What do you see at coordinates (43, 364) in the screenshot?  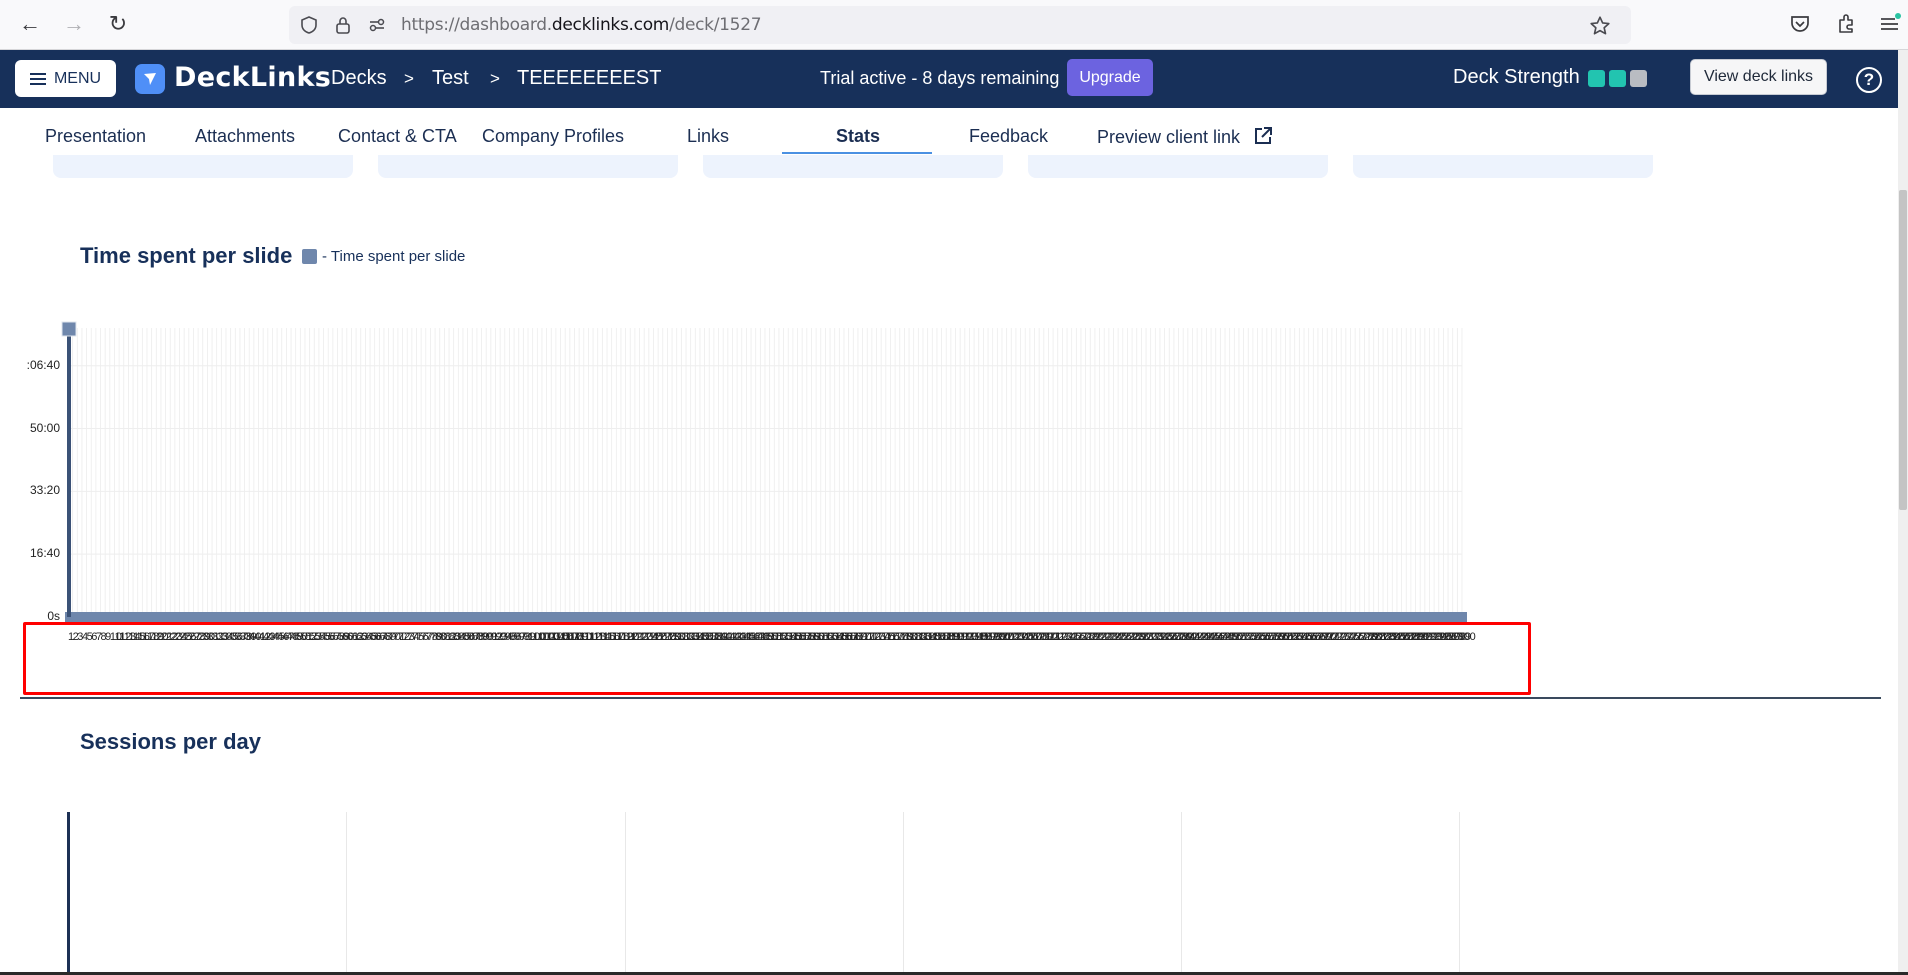 I see `y-tick-label: :06:40` at bounding box center [43, 364].